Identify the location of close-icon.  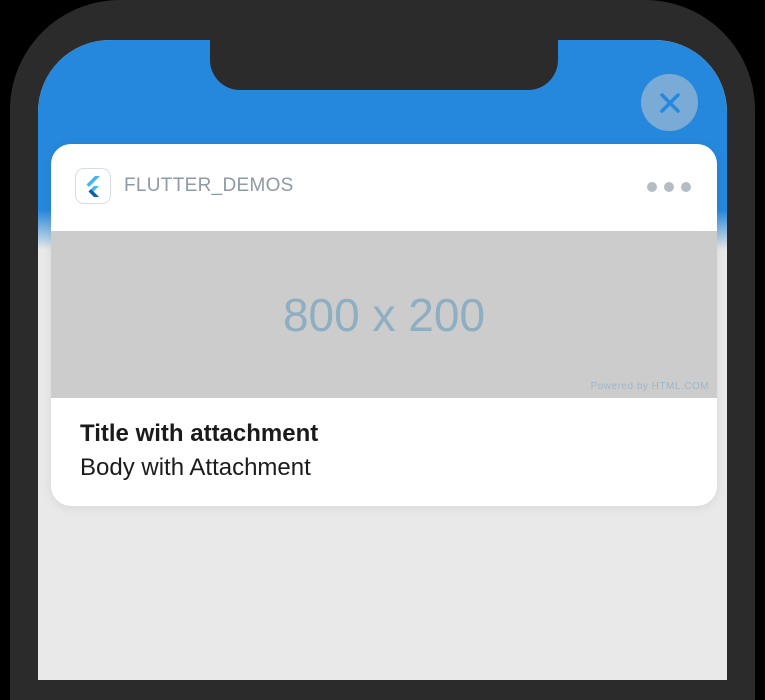
(669, 102).